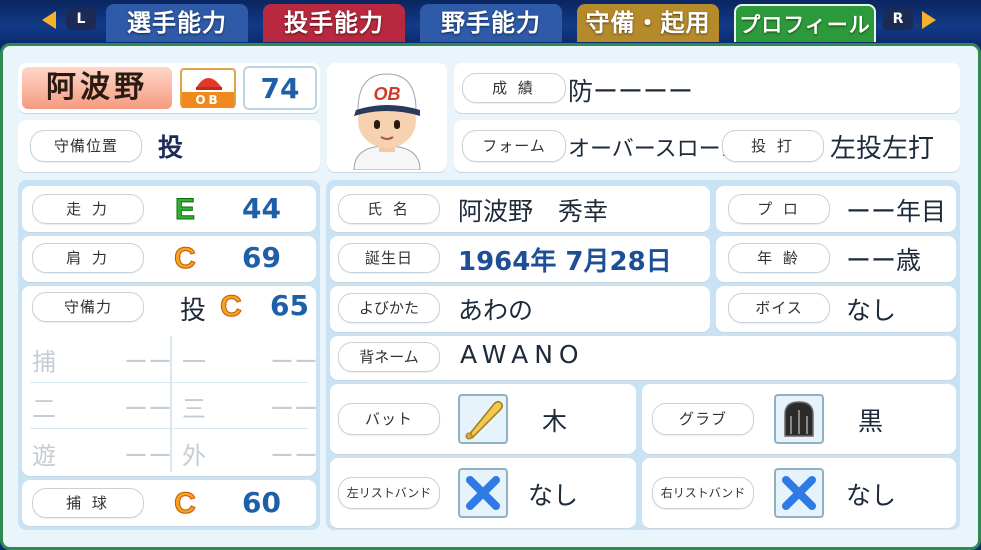 This screenshot has width=981, height=550. I want to click on reading-value: あわの, so click(496, 310).